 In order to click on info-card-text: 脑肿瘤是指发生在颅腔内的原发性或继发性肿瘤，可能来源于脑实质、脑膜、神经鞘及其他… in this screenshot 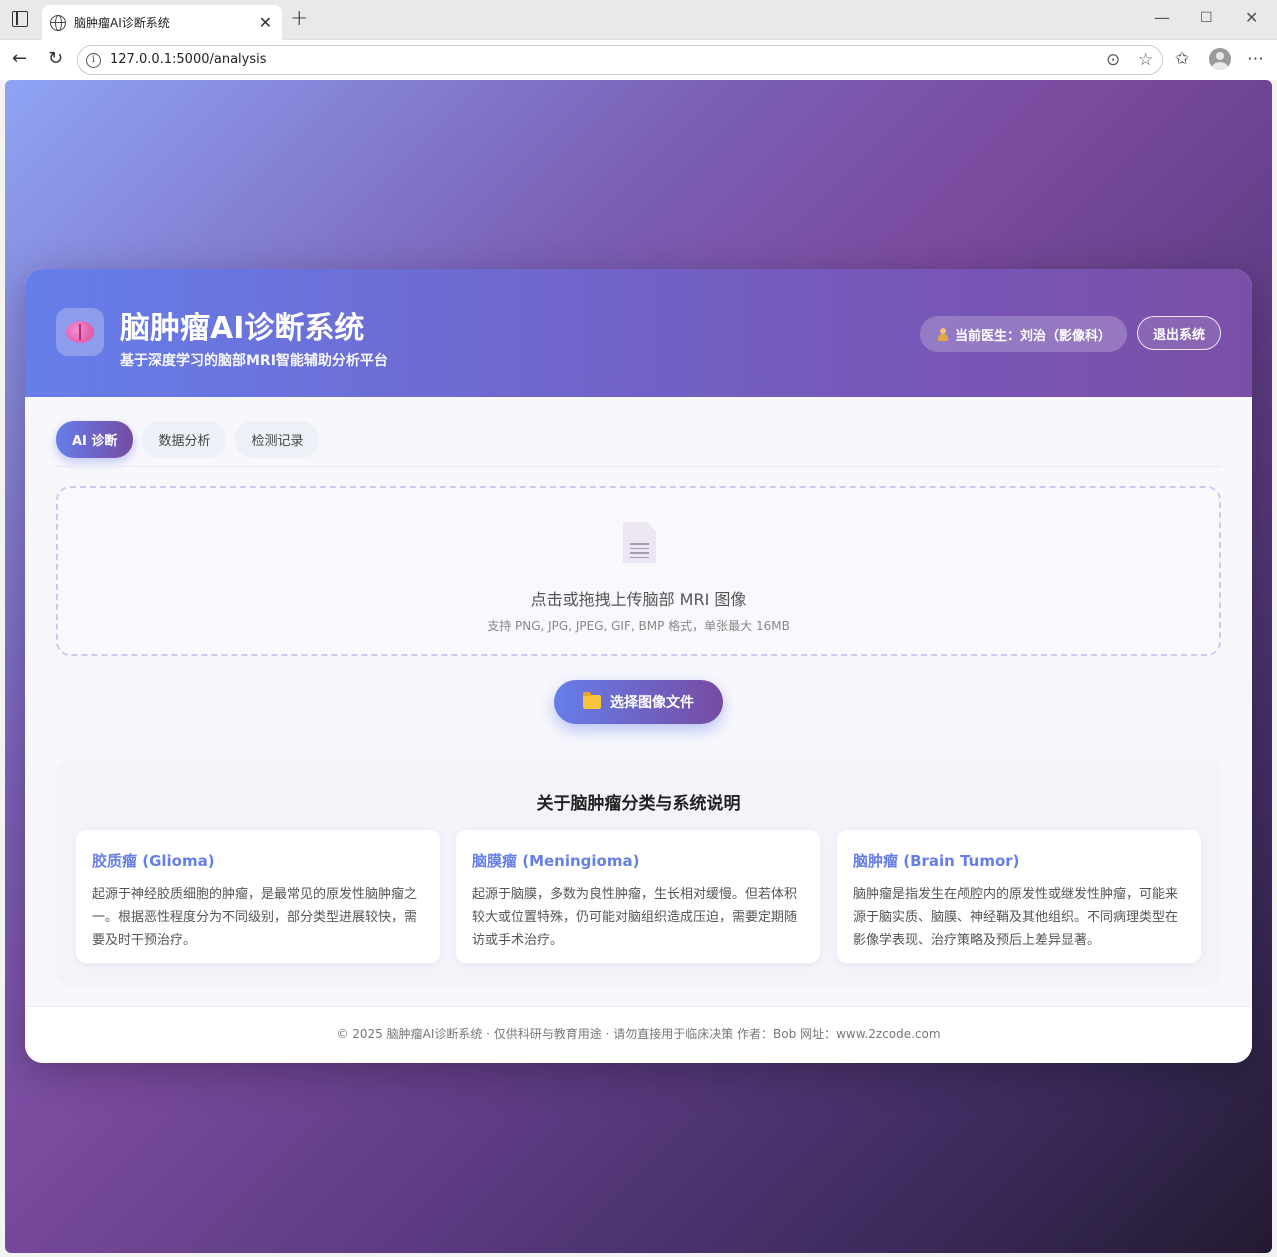, I will do `click(1016, 917)`.